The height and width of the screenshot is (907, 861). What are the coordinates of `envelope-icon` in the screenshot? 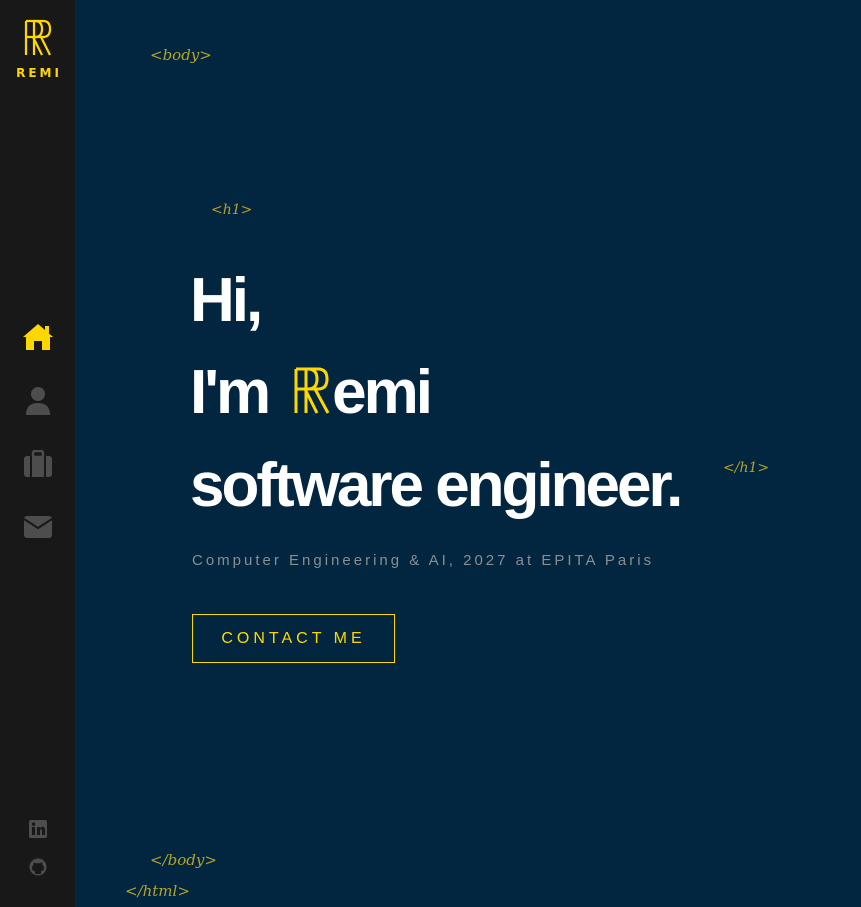 It's located at (37, 527).